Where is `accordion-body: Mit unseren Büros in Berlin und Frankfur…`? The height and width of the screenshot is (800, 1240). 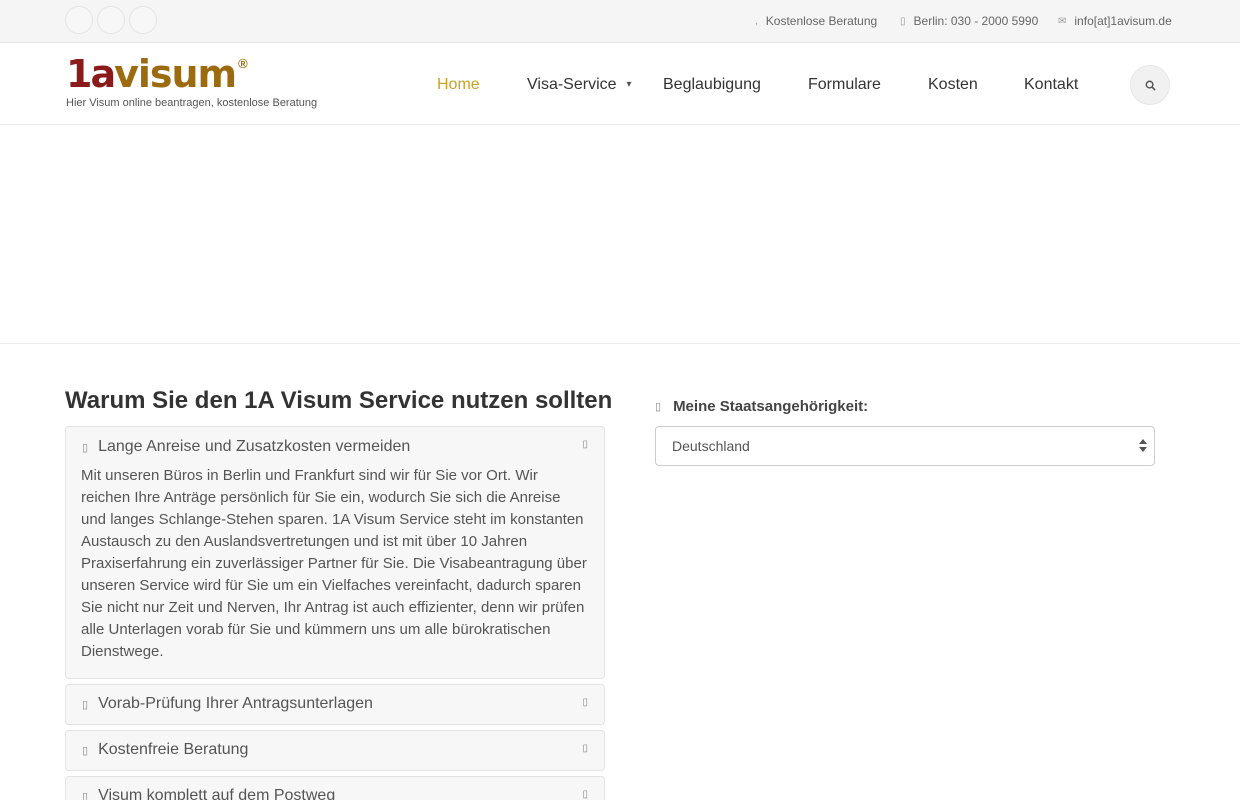
accordion-body: Mit unseren Büros in Berlin und Frankfur… is located at coordinates (334, 563).